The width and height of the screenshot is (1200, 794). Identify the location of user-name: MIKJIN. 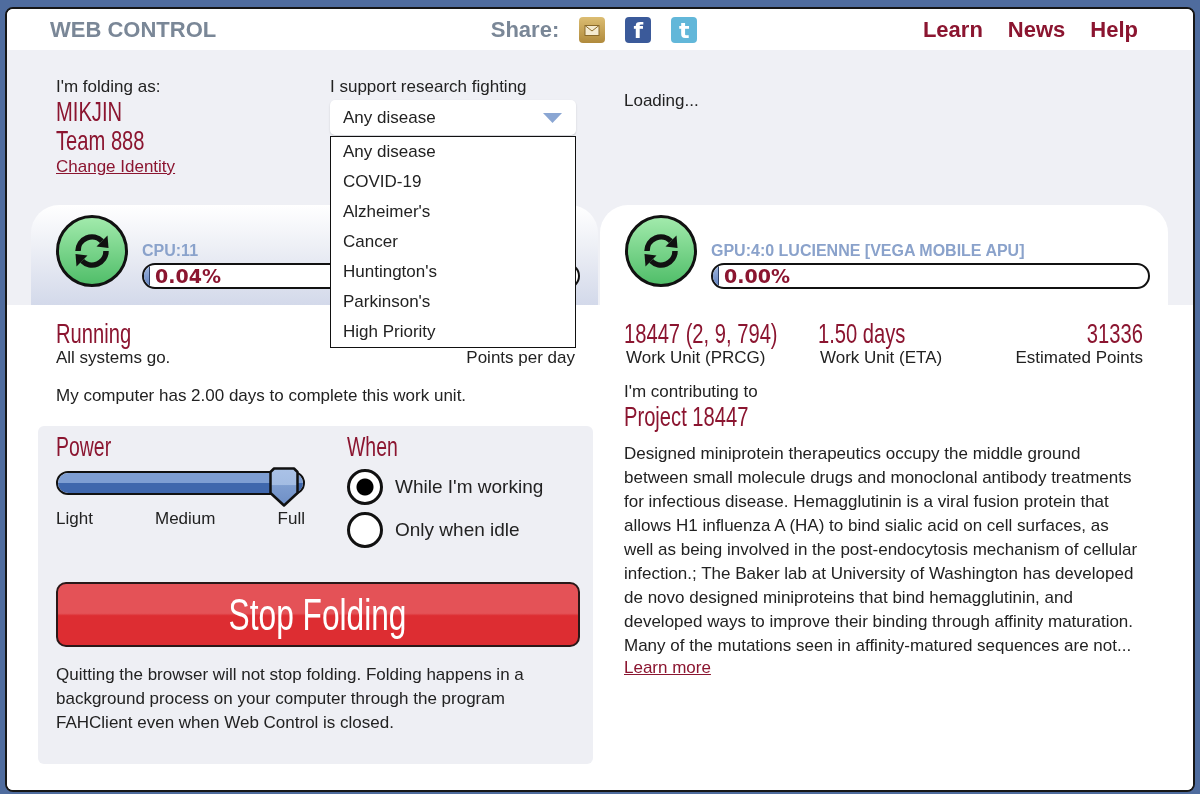
(89, 111).